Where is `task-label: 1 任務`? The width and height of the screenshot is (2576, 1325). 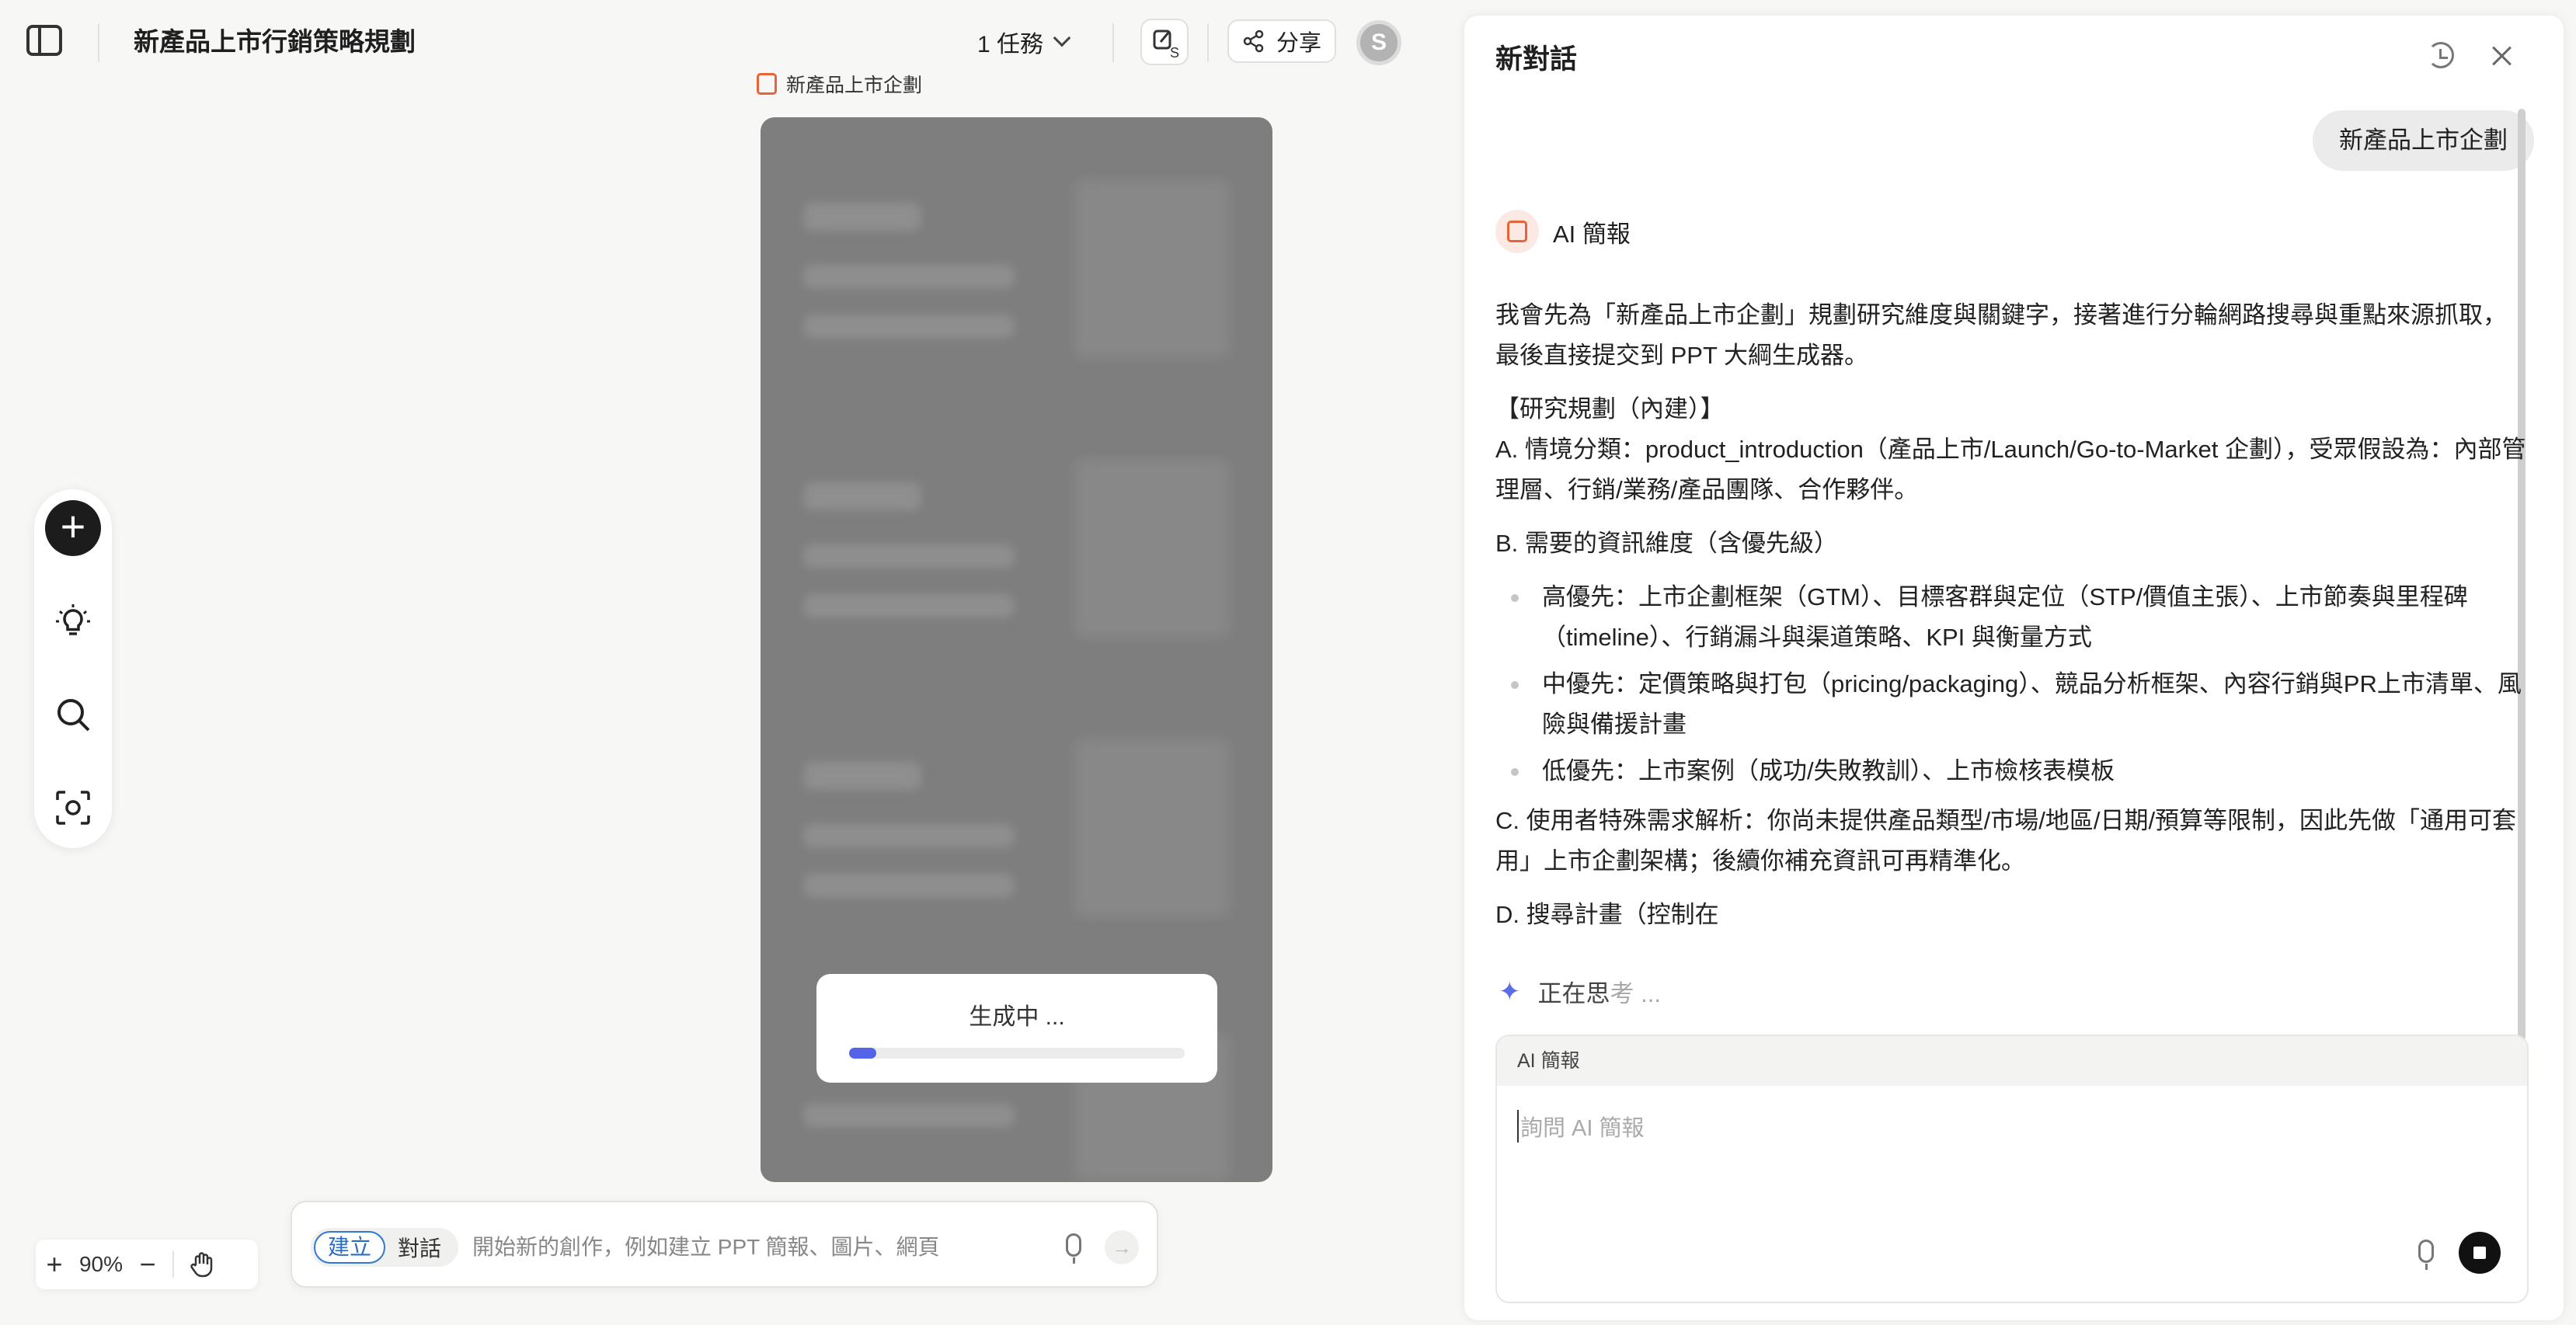 task-label: 1 任務 is located at coordinates (1010, 44).